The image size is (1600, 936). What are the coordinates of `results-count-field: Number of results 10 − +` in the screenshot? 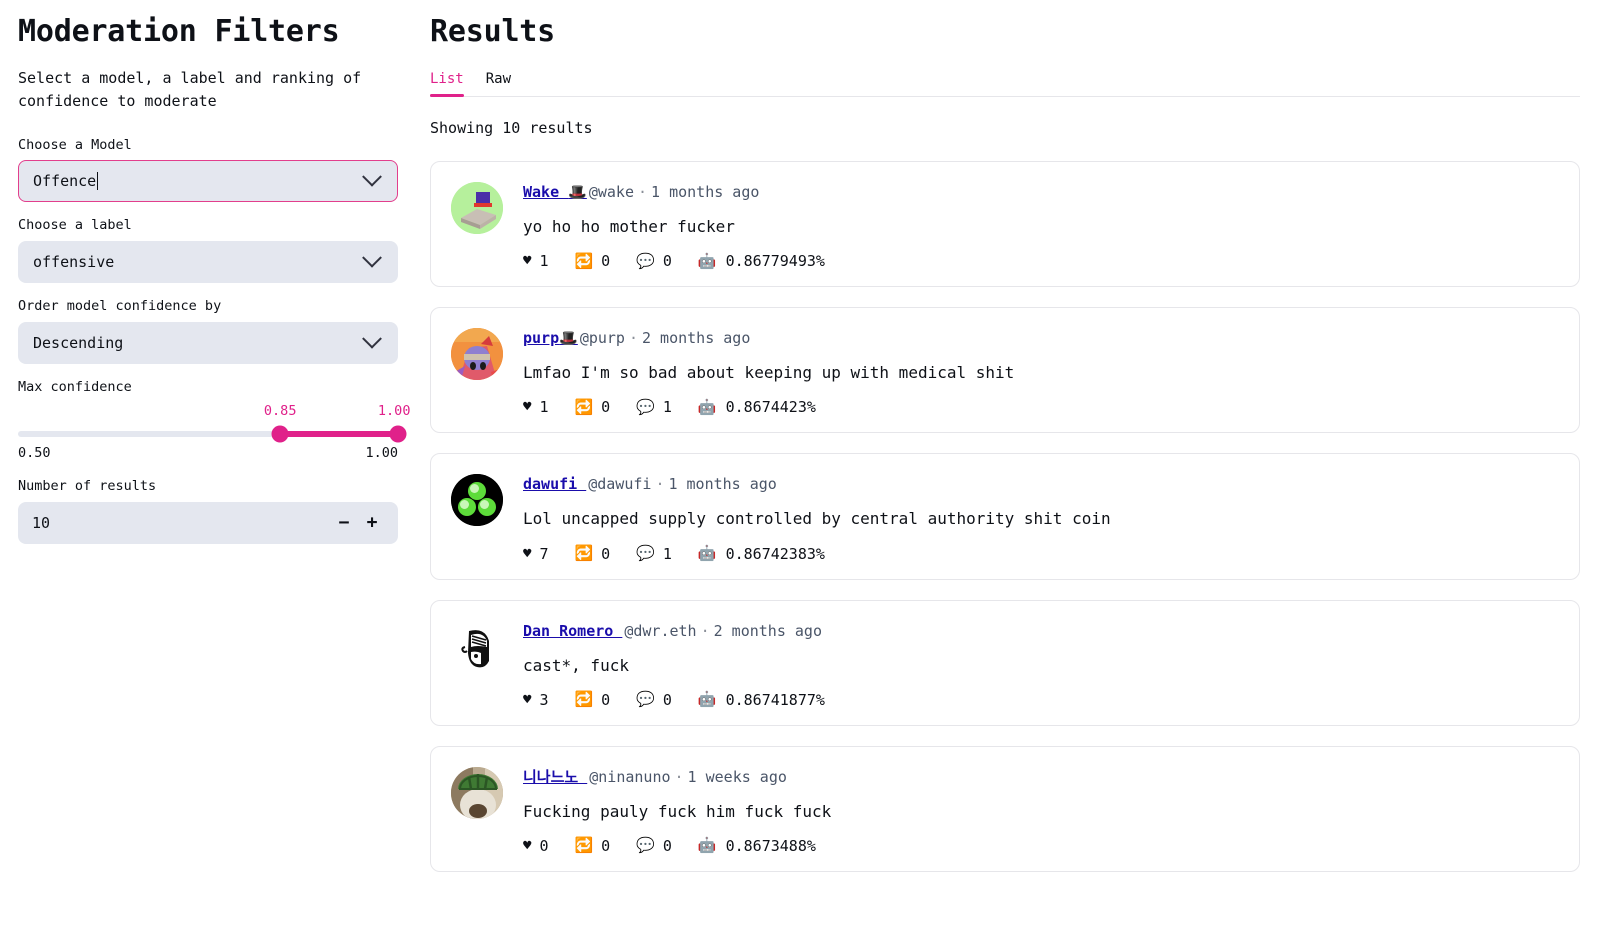 It's located at (208, 510).